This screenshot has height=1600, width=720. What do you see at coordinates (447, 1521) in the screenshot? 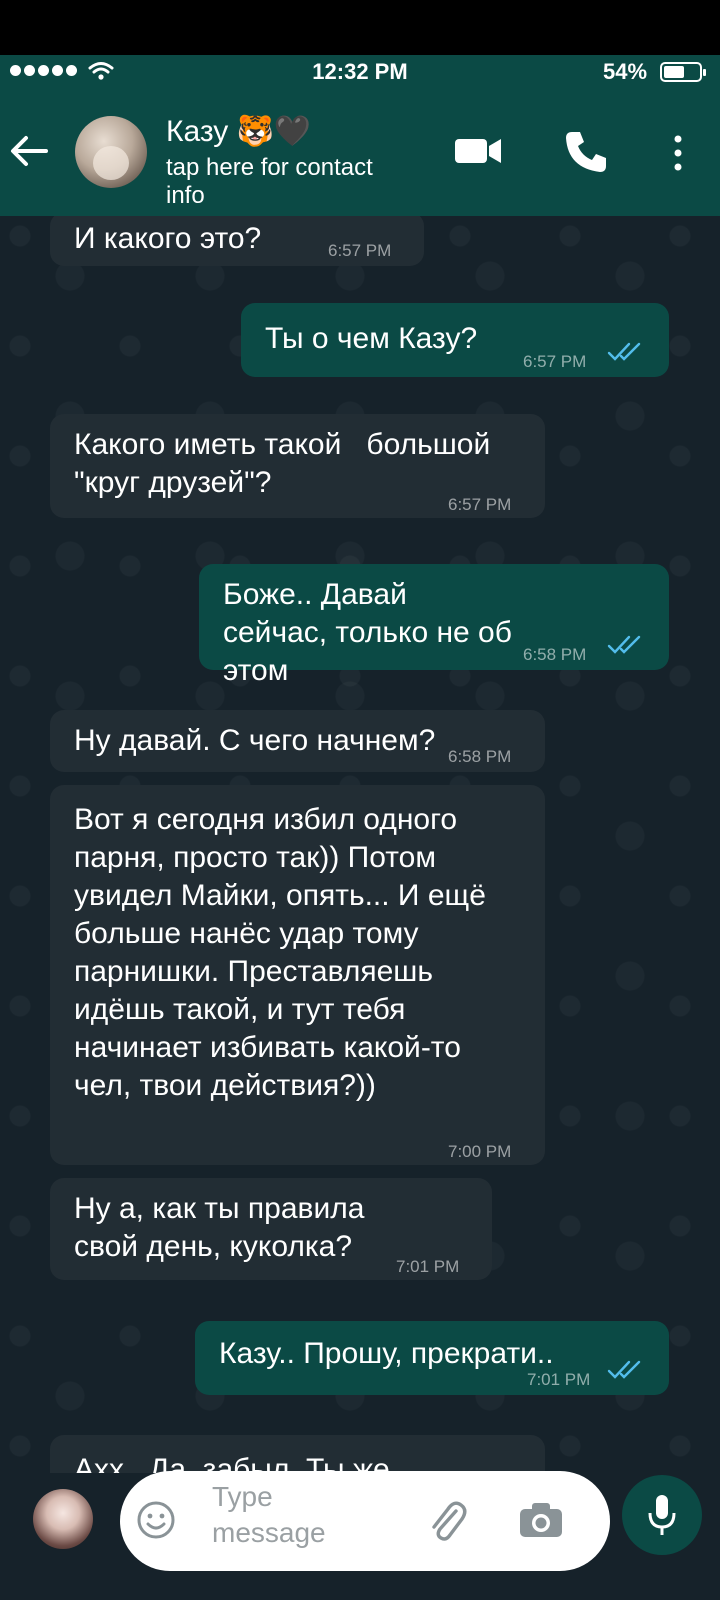
I see `attachment-icon` at bounding box center [447, 1521].